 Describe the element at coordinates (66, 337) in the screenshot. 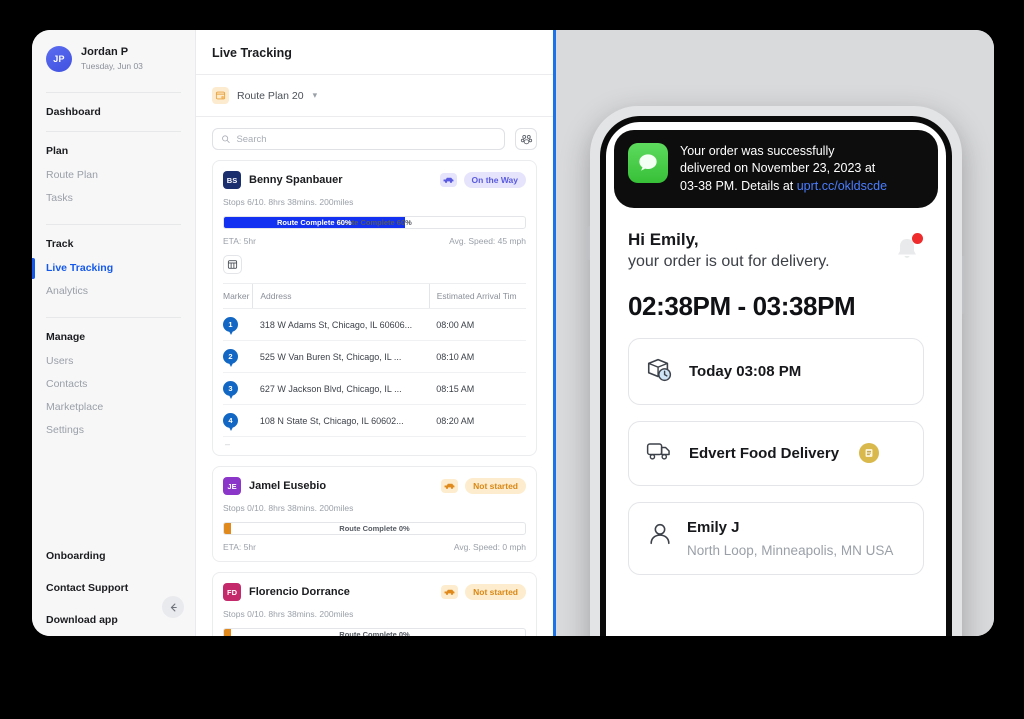

I see `sidebar-group-title-manage: Manage` at that location.